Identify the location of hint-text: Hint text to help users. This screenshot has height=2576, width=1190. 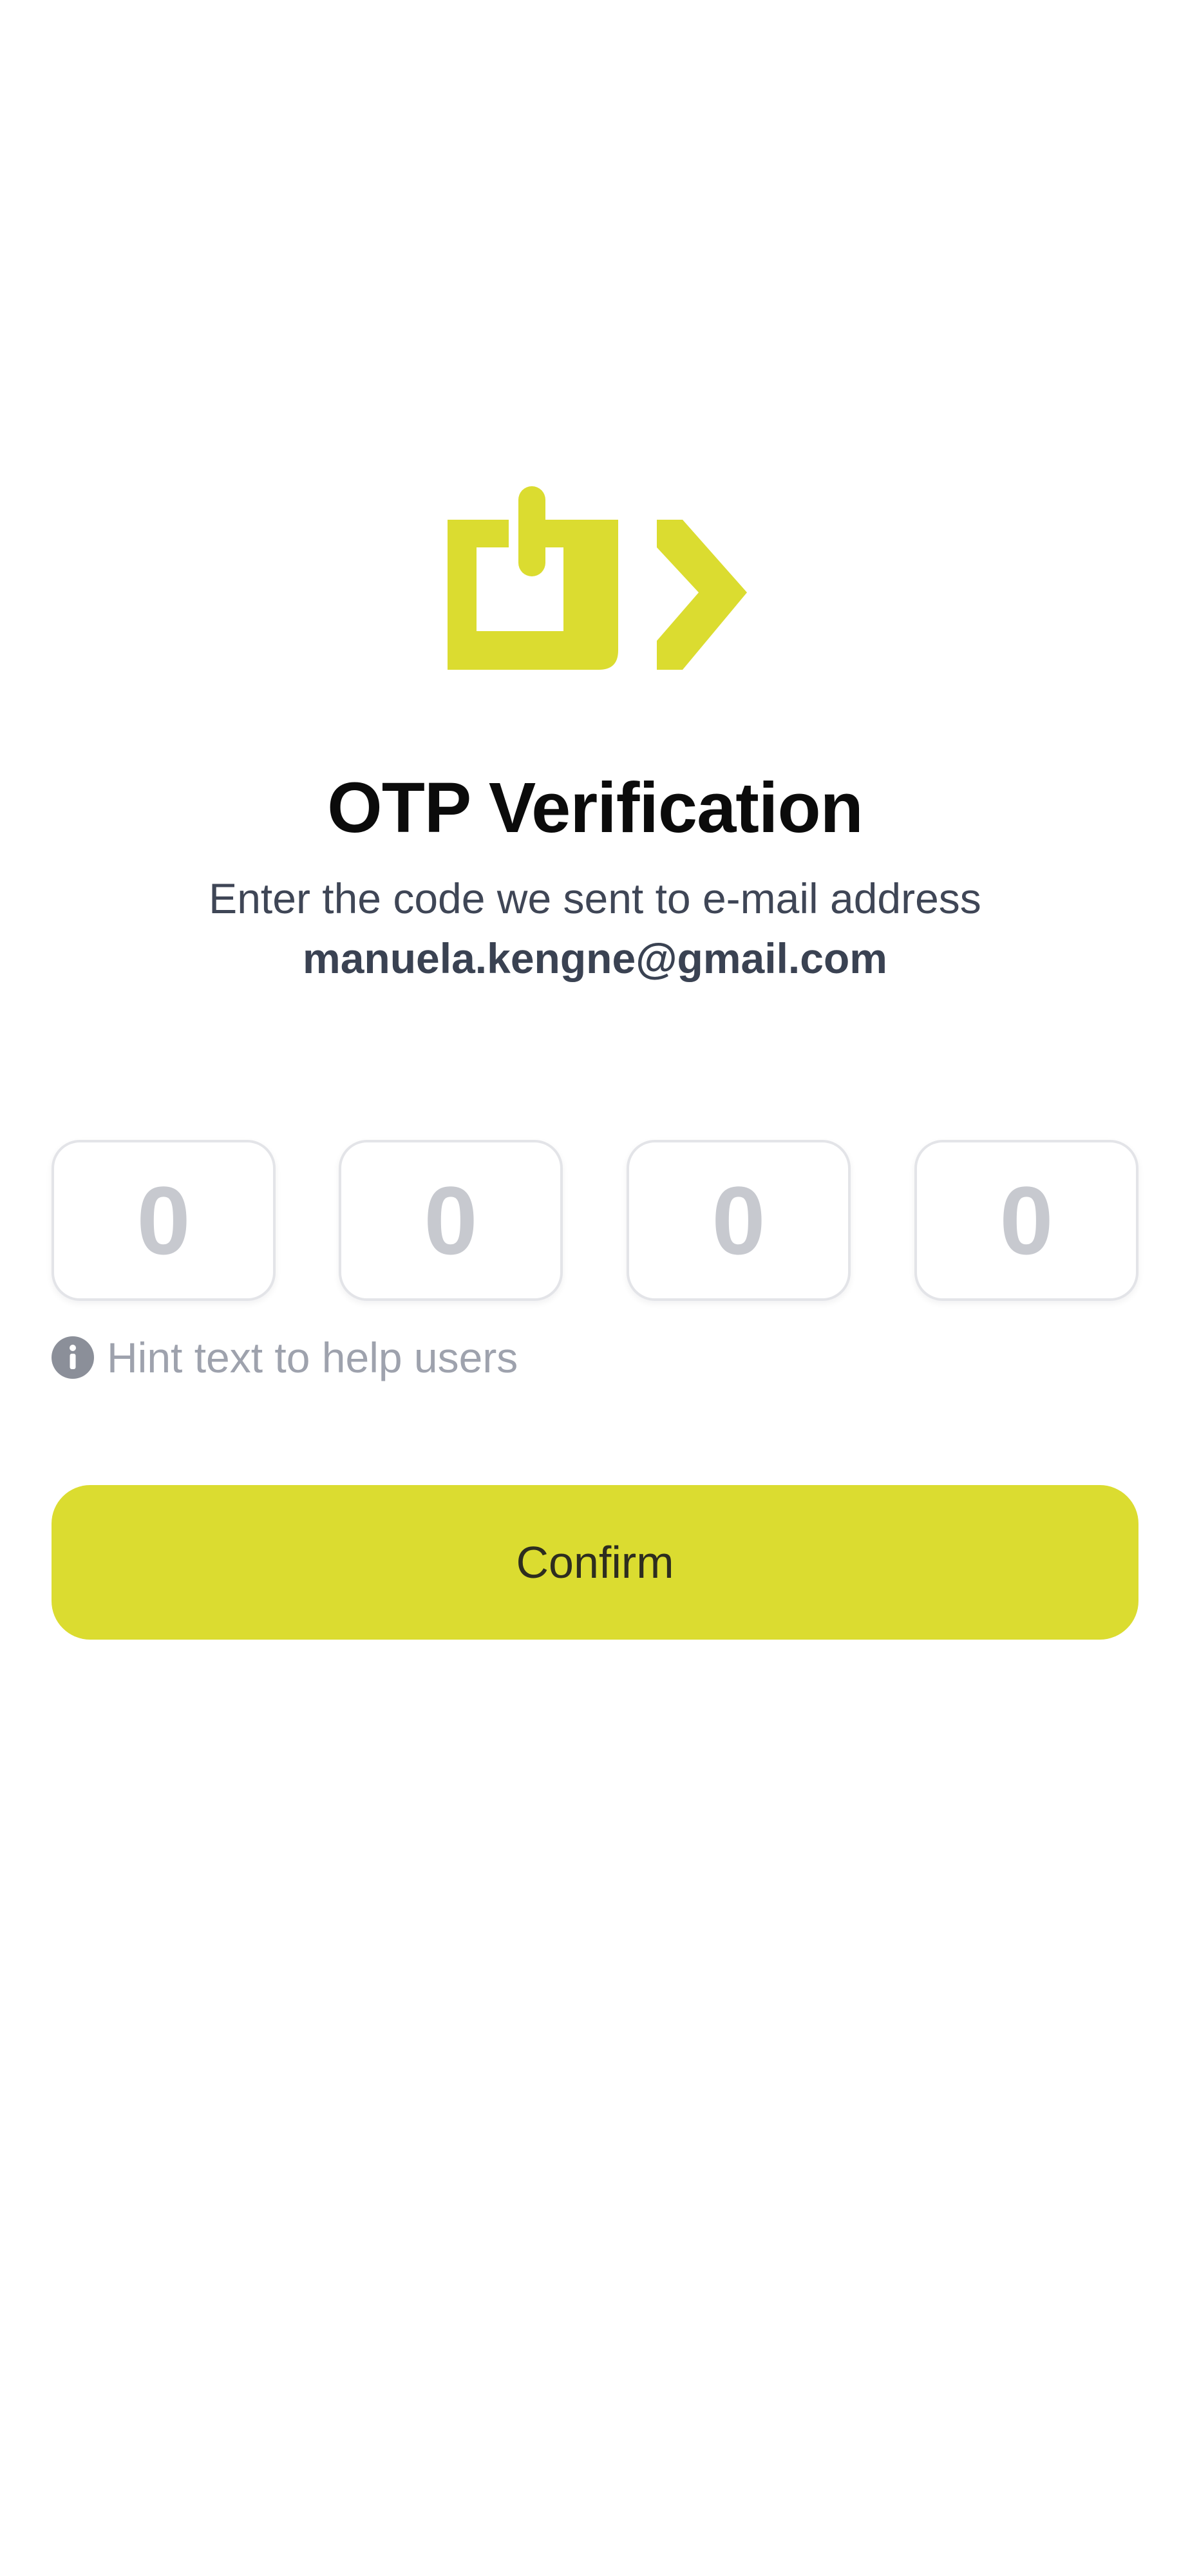
(312, 1357).